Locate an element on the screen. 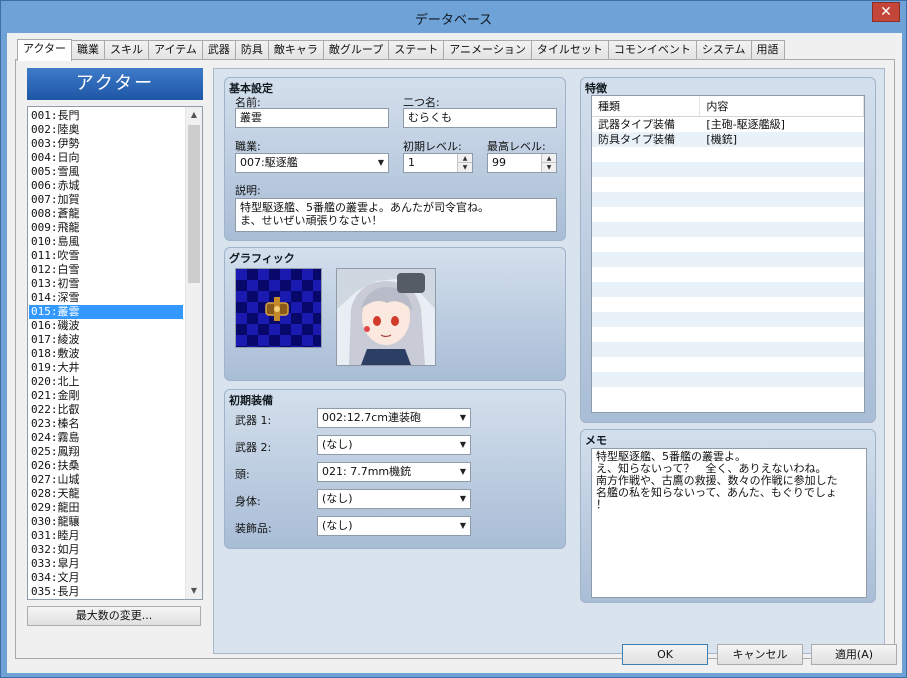 Image resolution: width=907 pixels, height=678 pixels. list-item: 001:長門 is located at coordinates (106, 116).